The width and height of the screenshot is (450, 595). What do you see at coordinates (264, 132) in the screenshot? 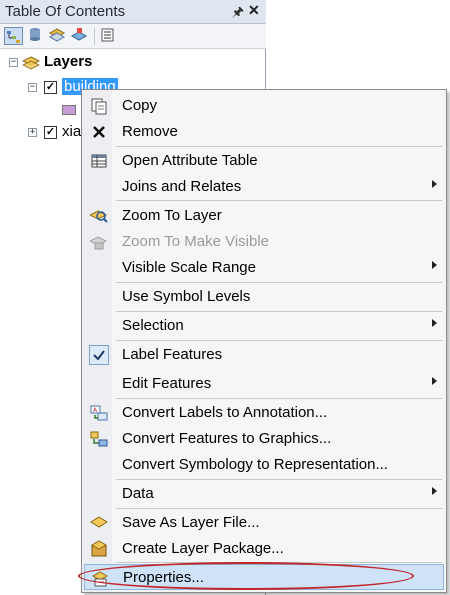
I see `menu-item-remove: Remove` at bounding box center [264, 132].